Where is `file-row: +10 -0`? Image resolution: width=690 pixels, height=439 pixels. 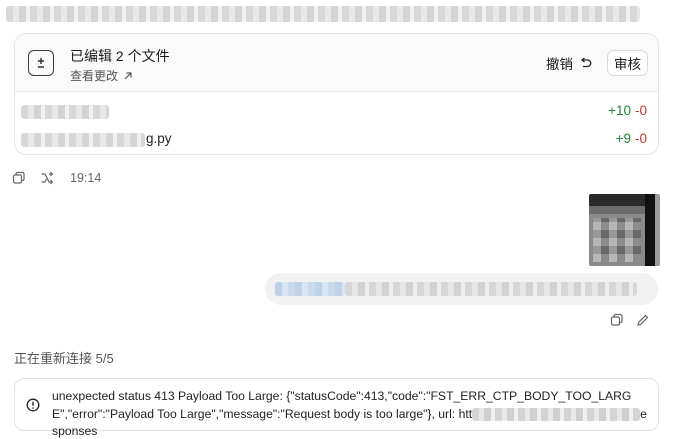 file-row: +10 -0 is located at coordinates (336, 112).